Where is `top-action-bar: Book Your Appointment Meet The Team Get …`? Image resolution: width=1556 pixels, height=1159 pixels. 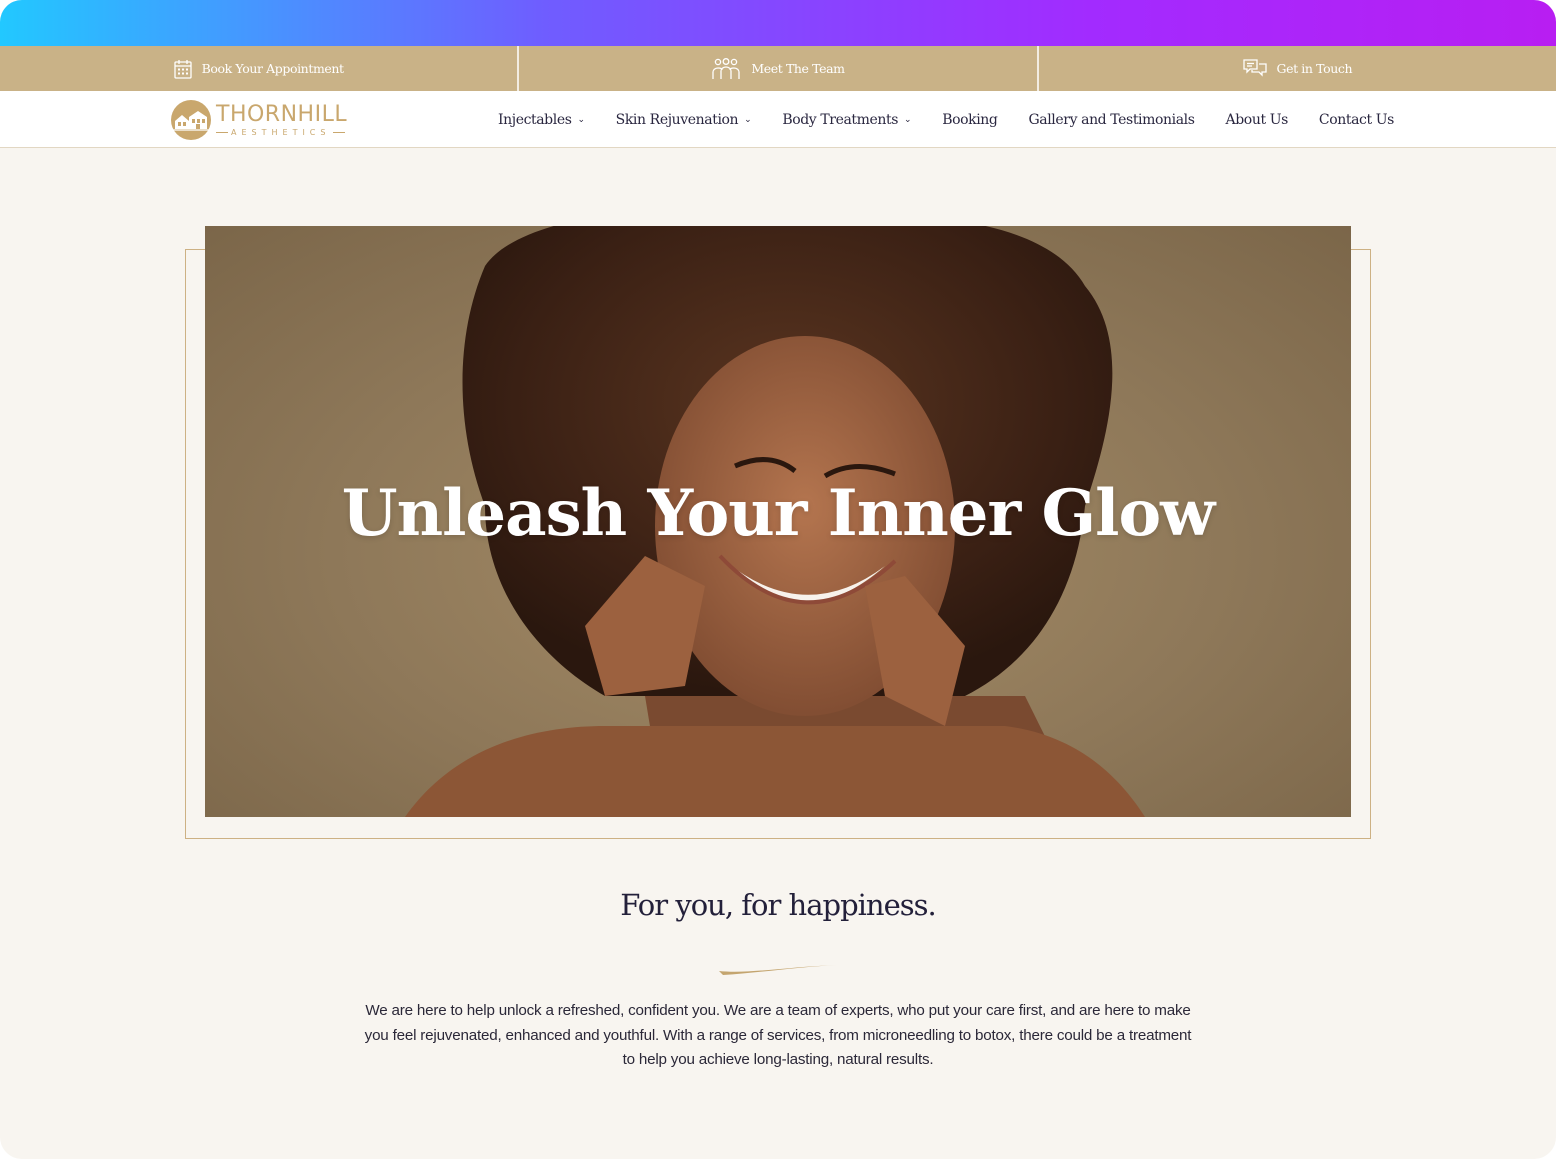 top-action-bar: Book Your Appointment Meet The Team Get … is located at coordinates (778, 68).